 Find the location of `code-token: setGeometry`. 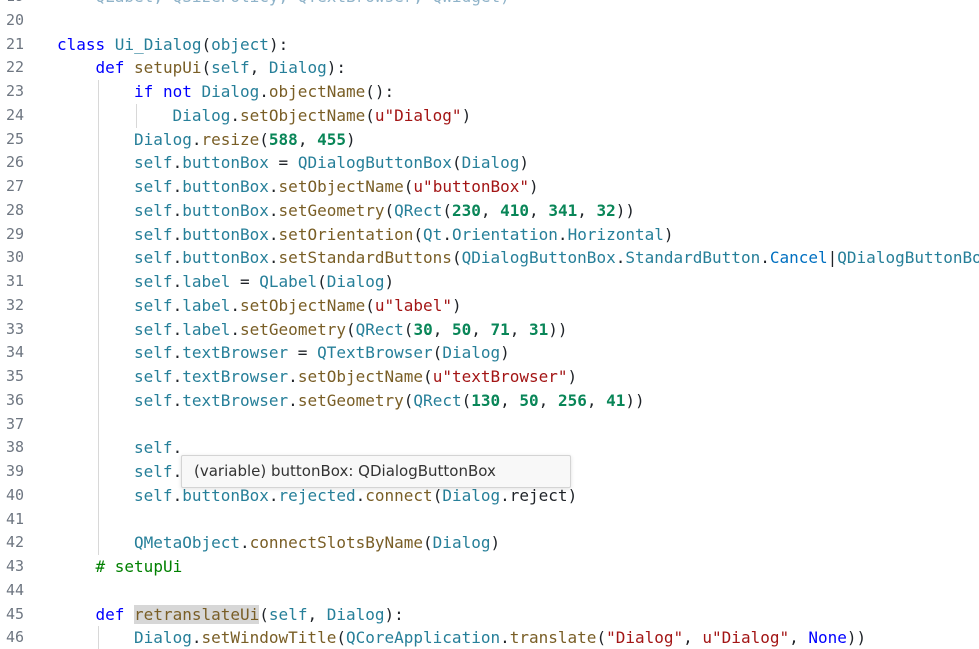

code-token: setGeometry is located at coordinates (350, 400).